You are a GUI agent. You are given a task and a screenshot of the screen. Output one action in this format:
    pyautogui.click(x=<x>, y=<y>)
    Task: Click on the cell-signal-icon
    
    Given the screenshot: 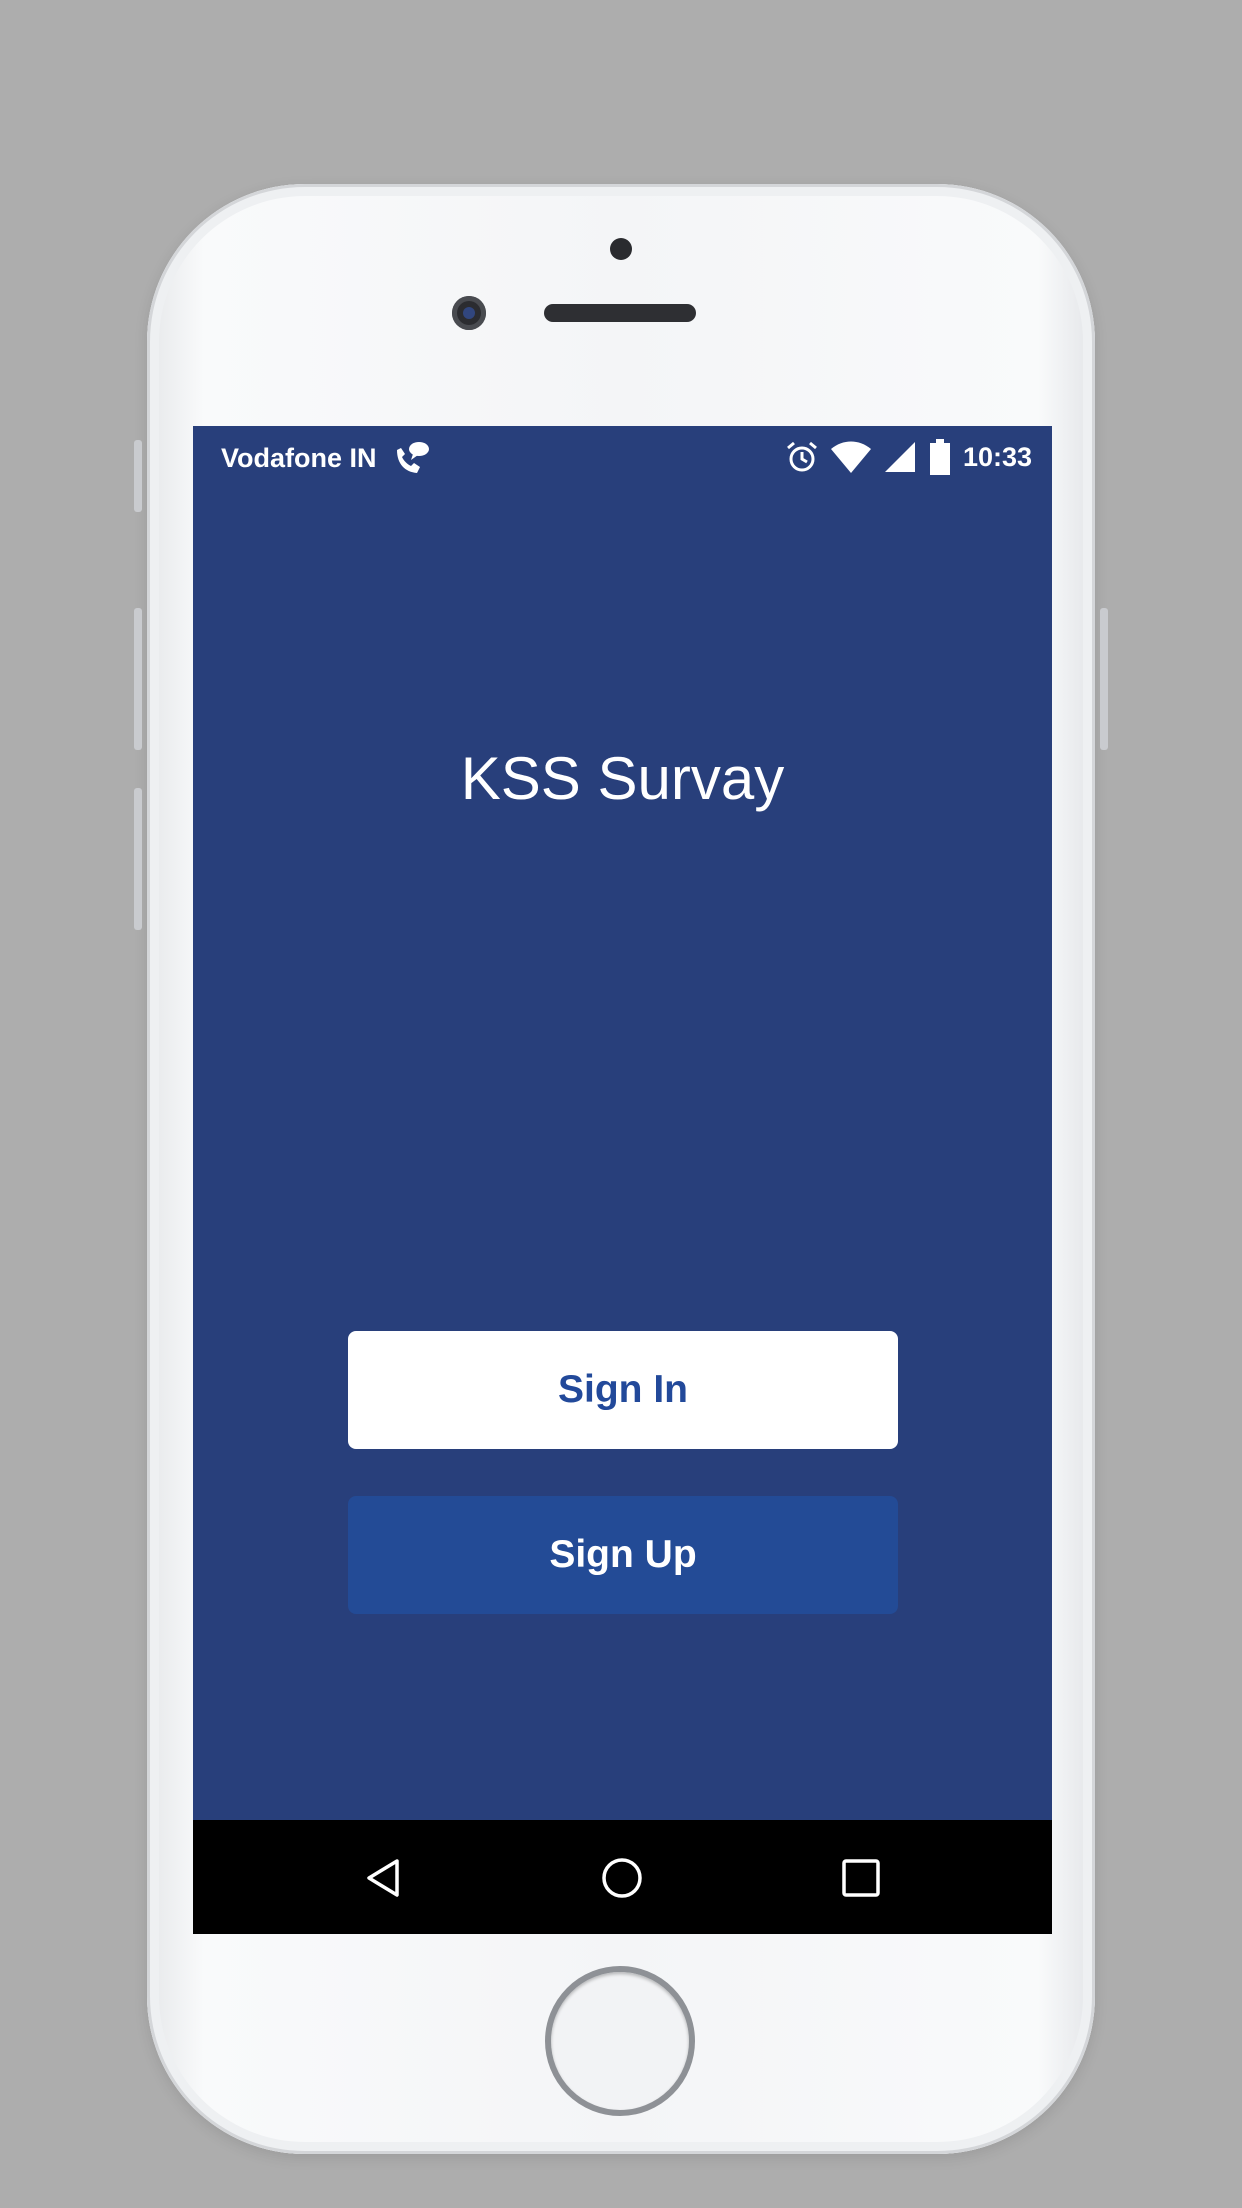 What is the action you would take?
    pyautogui.click(x=899, y=457)
    